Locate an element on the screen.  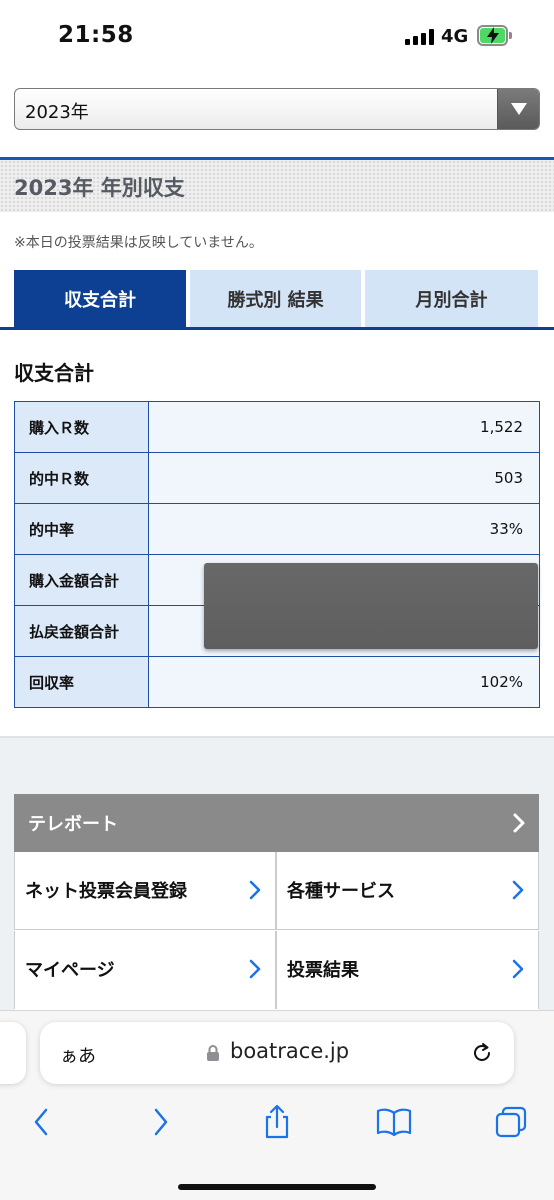
row-label: 購入金額合計 is located at coordinates (81, 580).